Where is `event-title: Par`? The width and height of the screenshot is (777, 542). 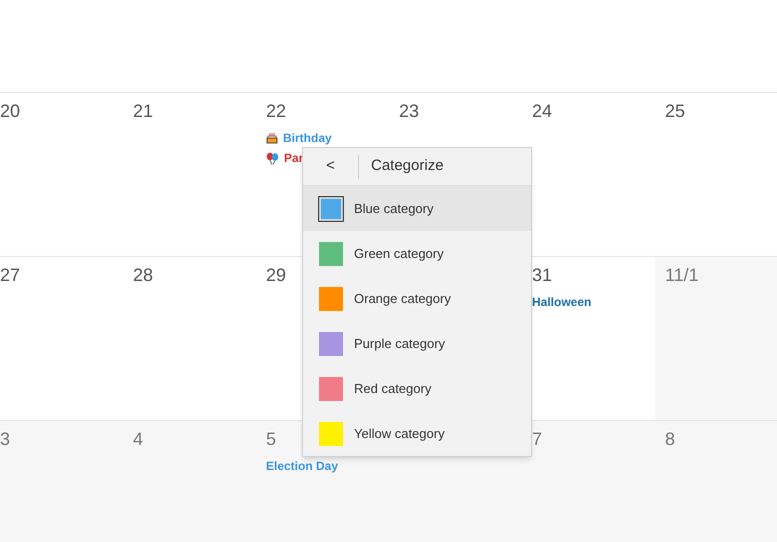 event-title: Par is located at coordinates (294, 158).